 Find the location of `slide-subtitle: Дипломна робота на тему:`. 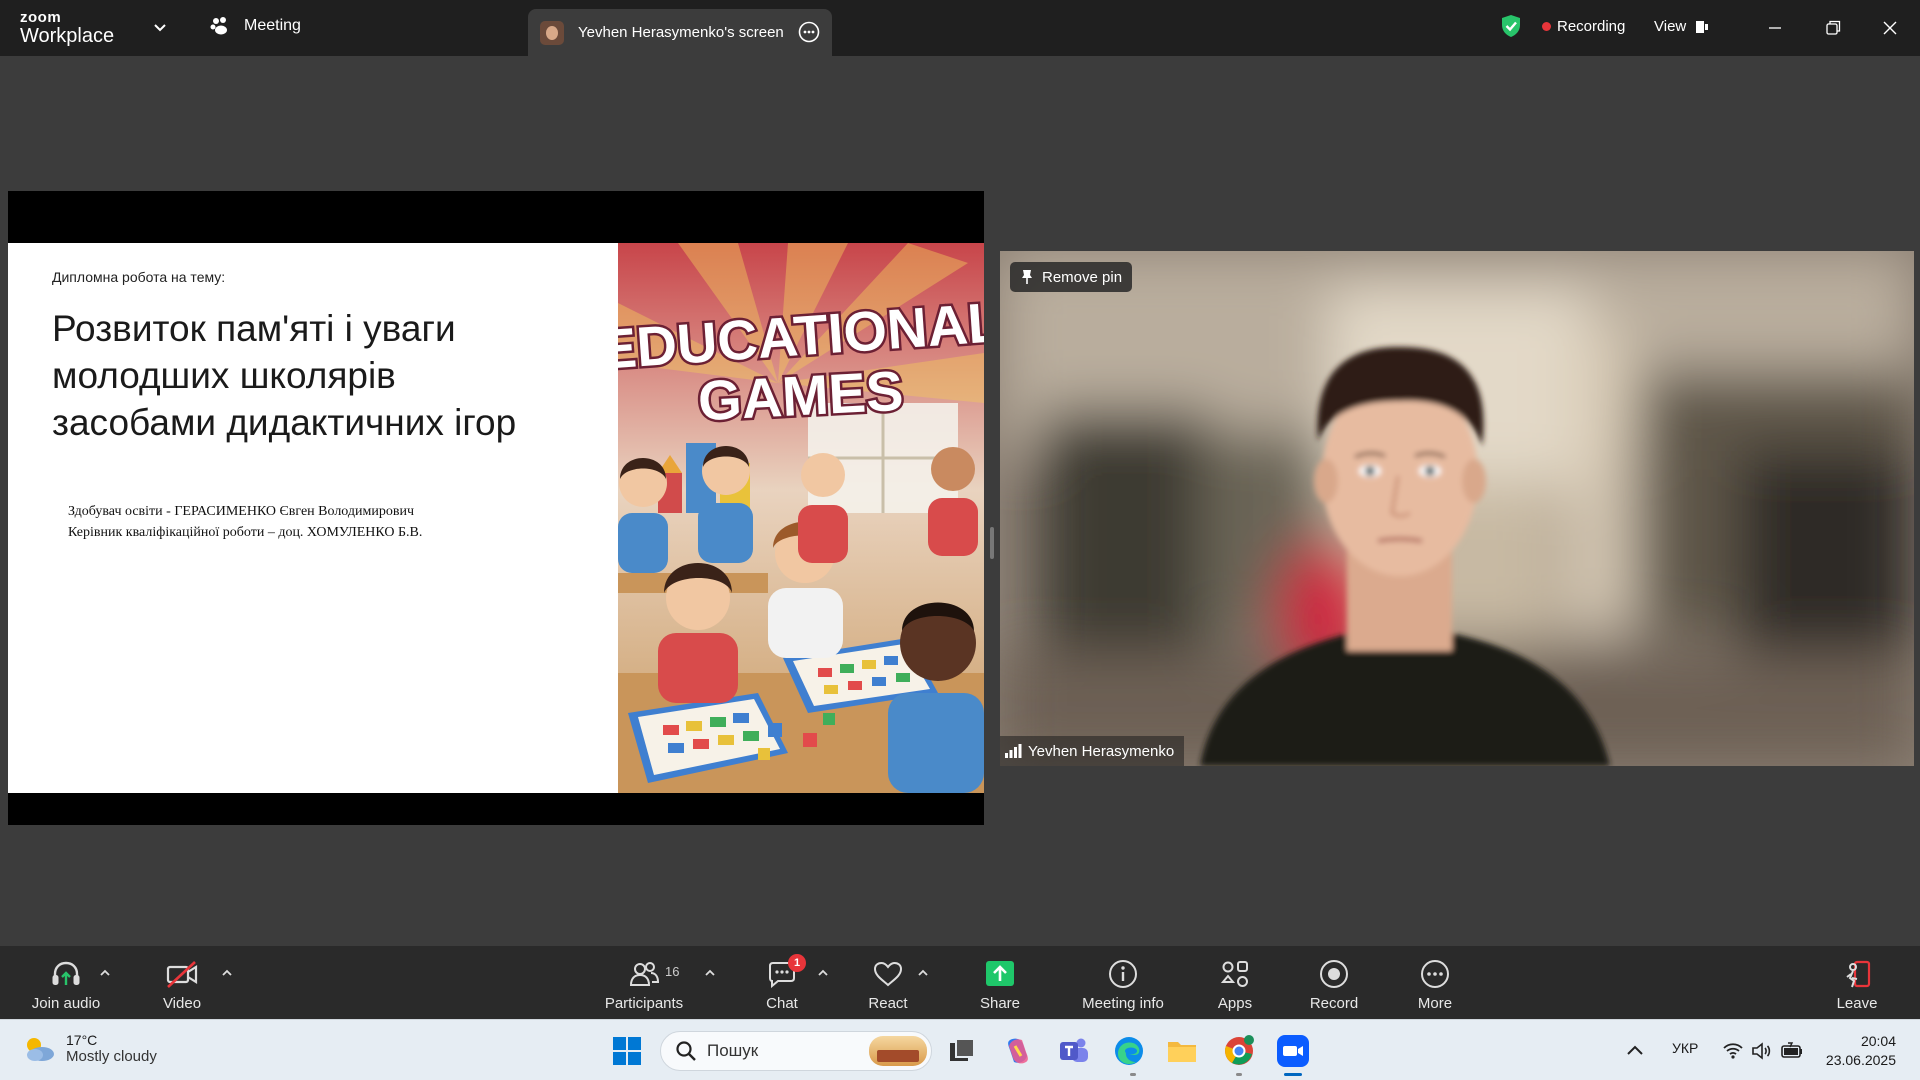

slide-subtitle: Дипломна робота на тему: is located at coordinates (139, 277).